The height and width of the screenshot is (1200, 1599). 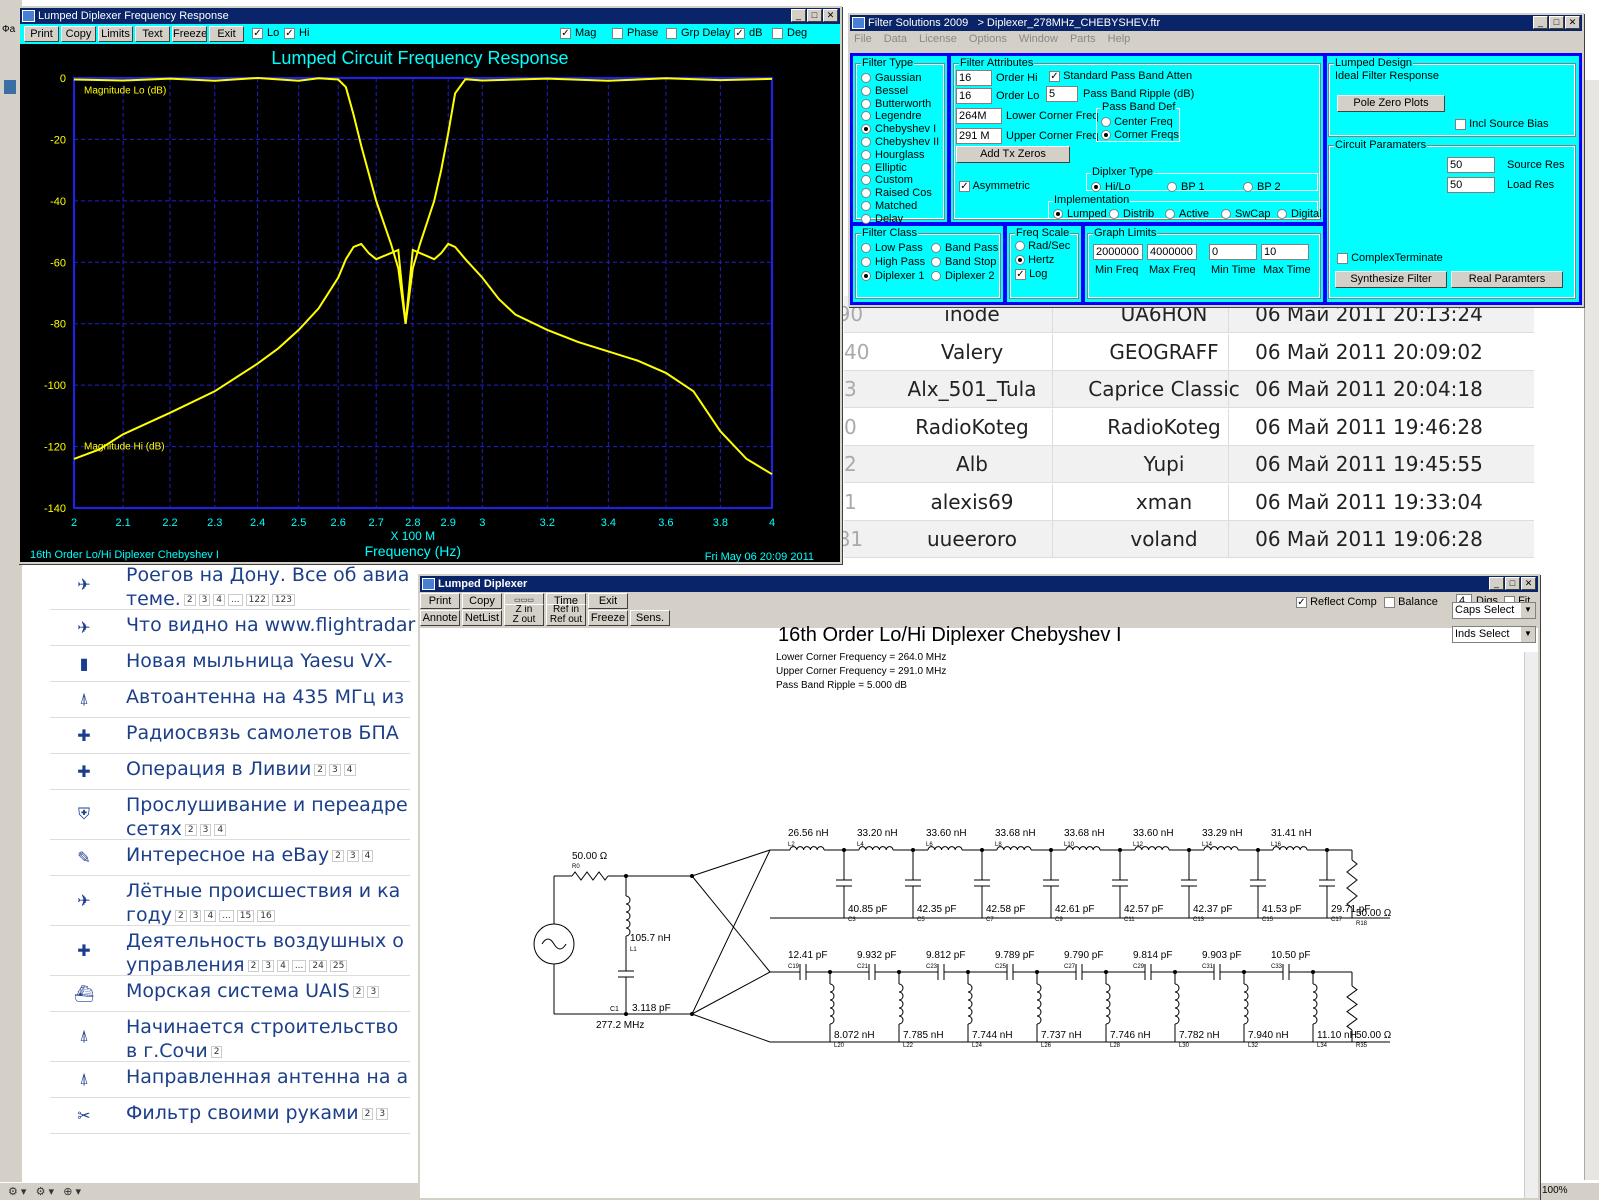 I want to click on topic-text: Прослушивание и переадре, so click(x=267, y=805).